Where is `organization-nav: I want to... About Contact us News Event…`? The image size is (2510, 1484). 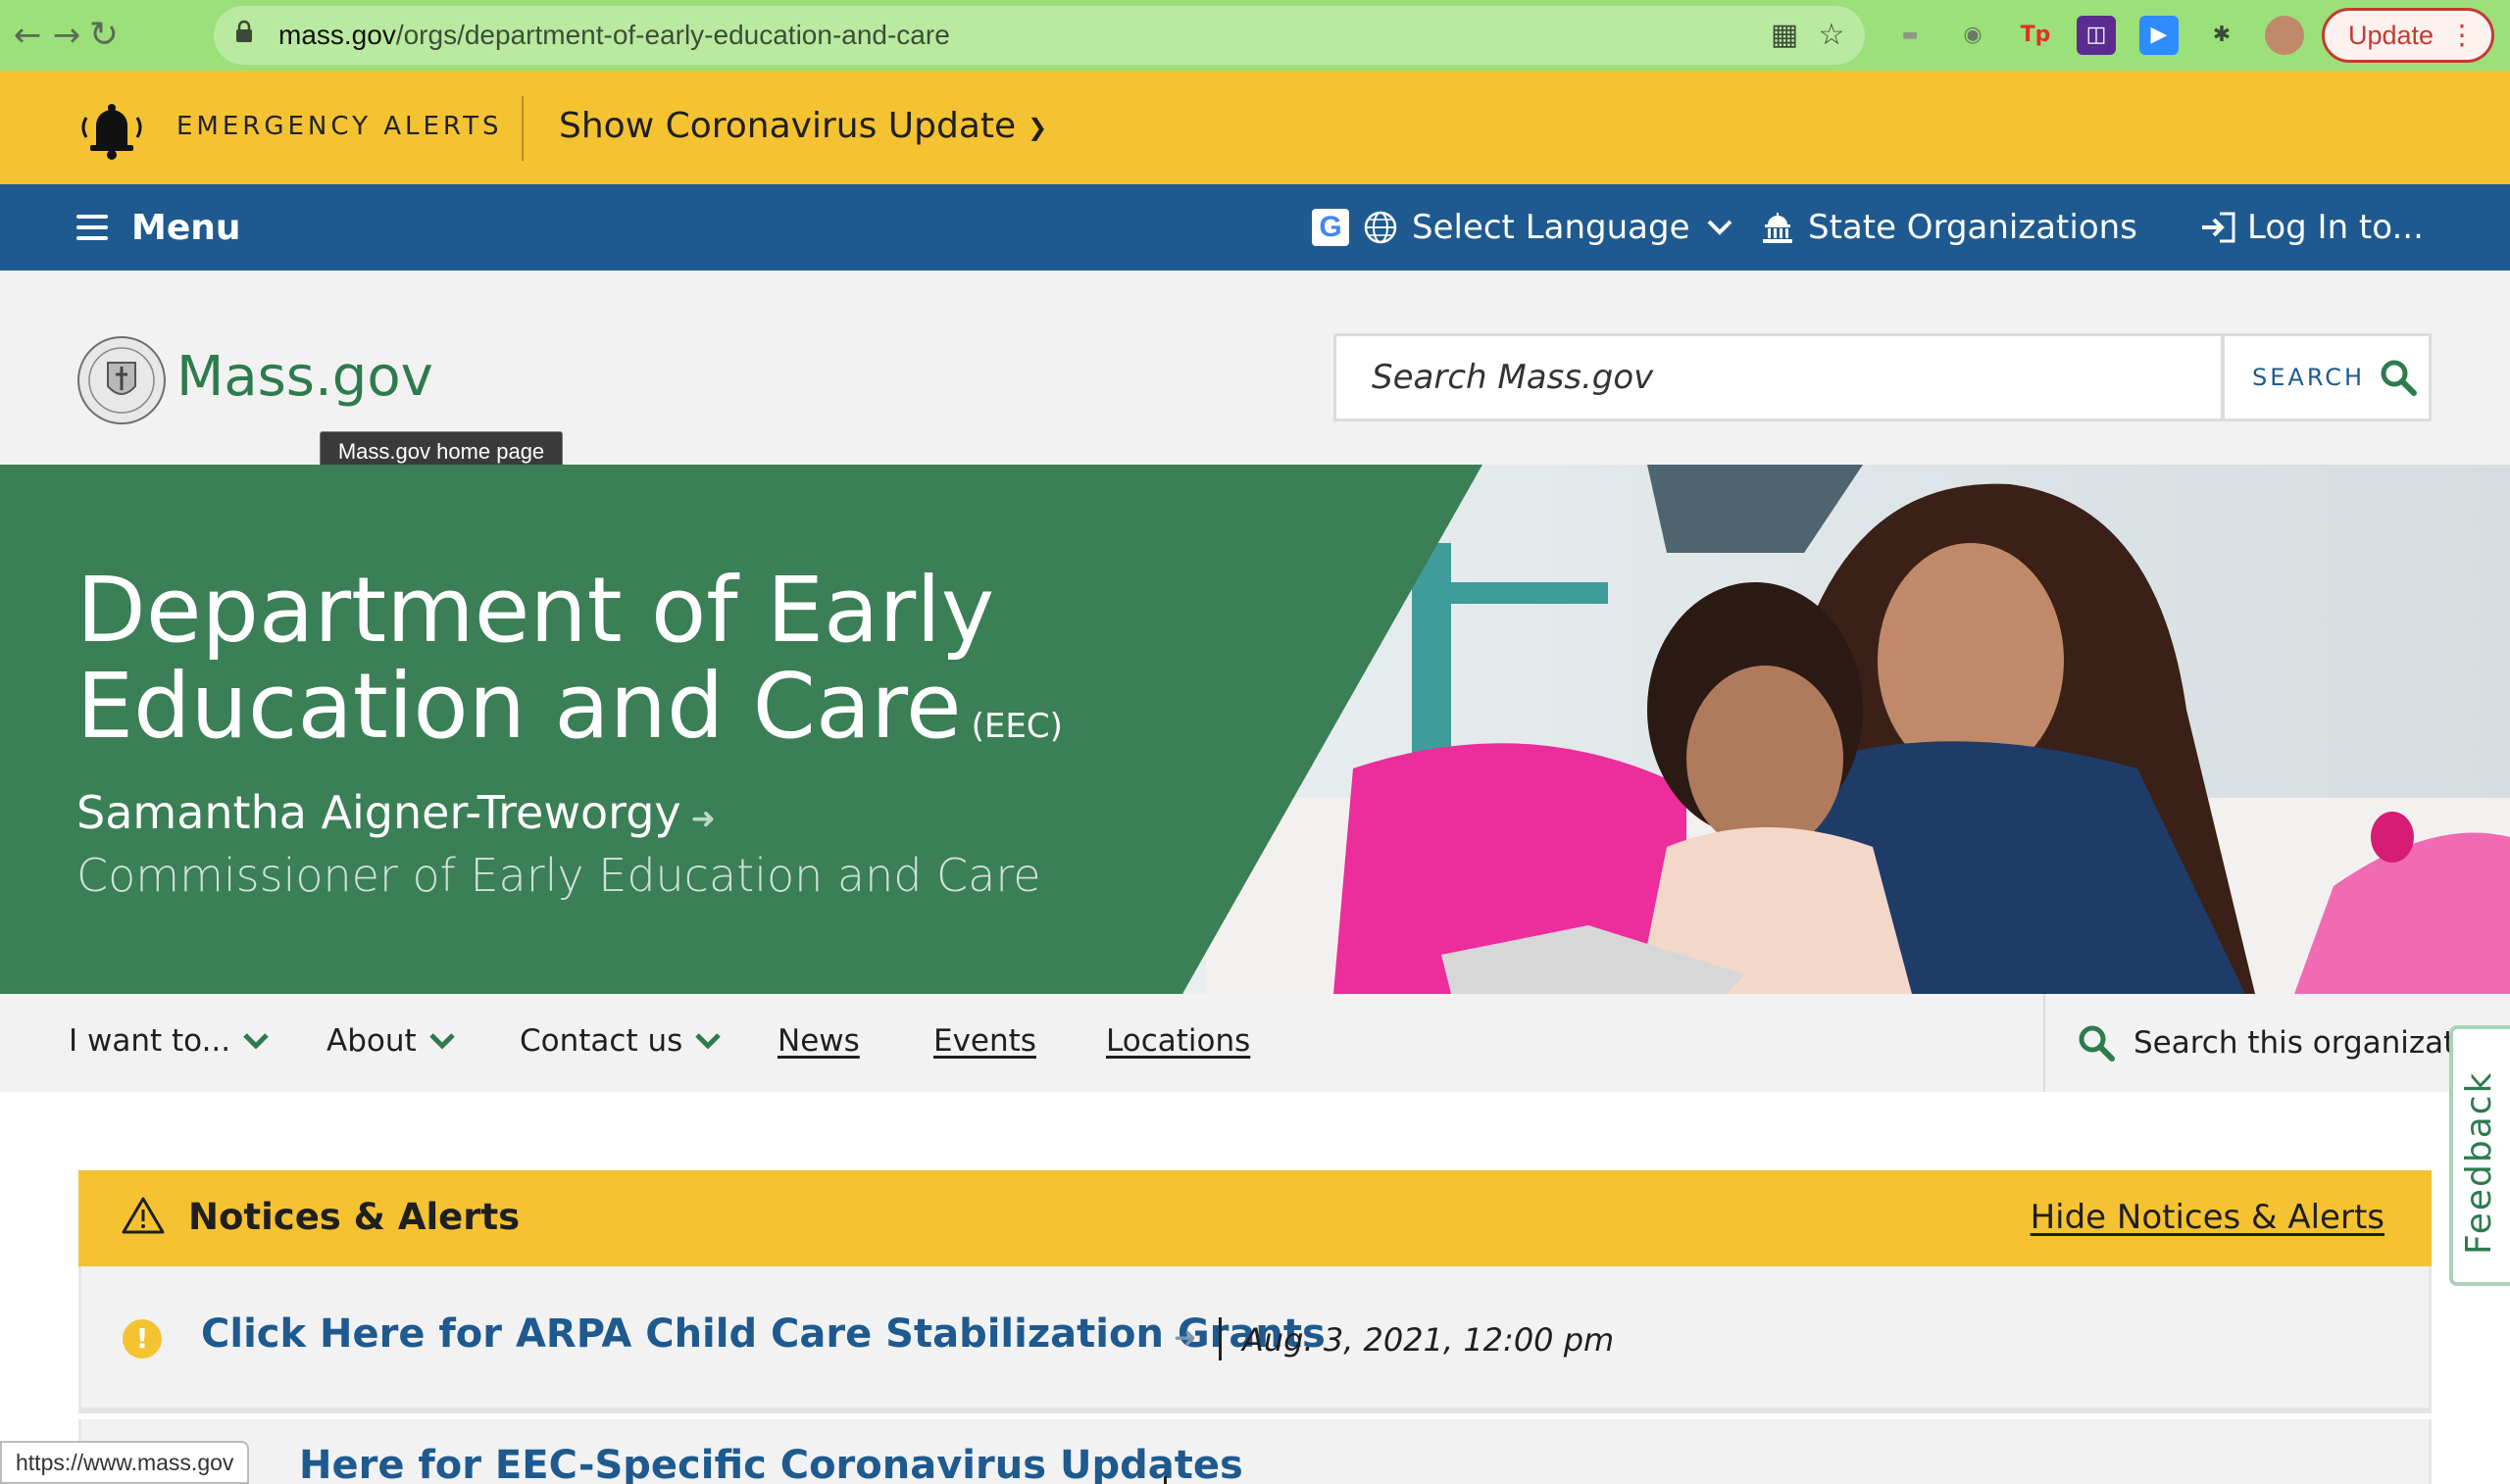 organization-nav: I want to... About Contact us News Event… is located at coordinates (1255, 1043).